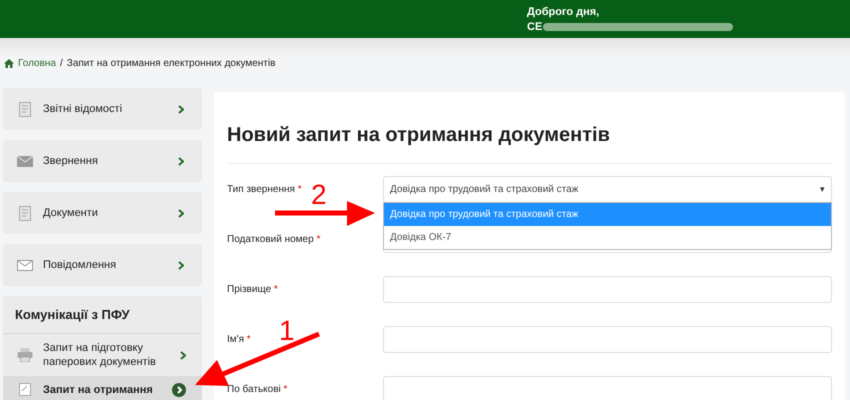  I want to click on form-icon, so click(25, 389).